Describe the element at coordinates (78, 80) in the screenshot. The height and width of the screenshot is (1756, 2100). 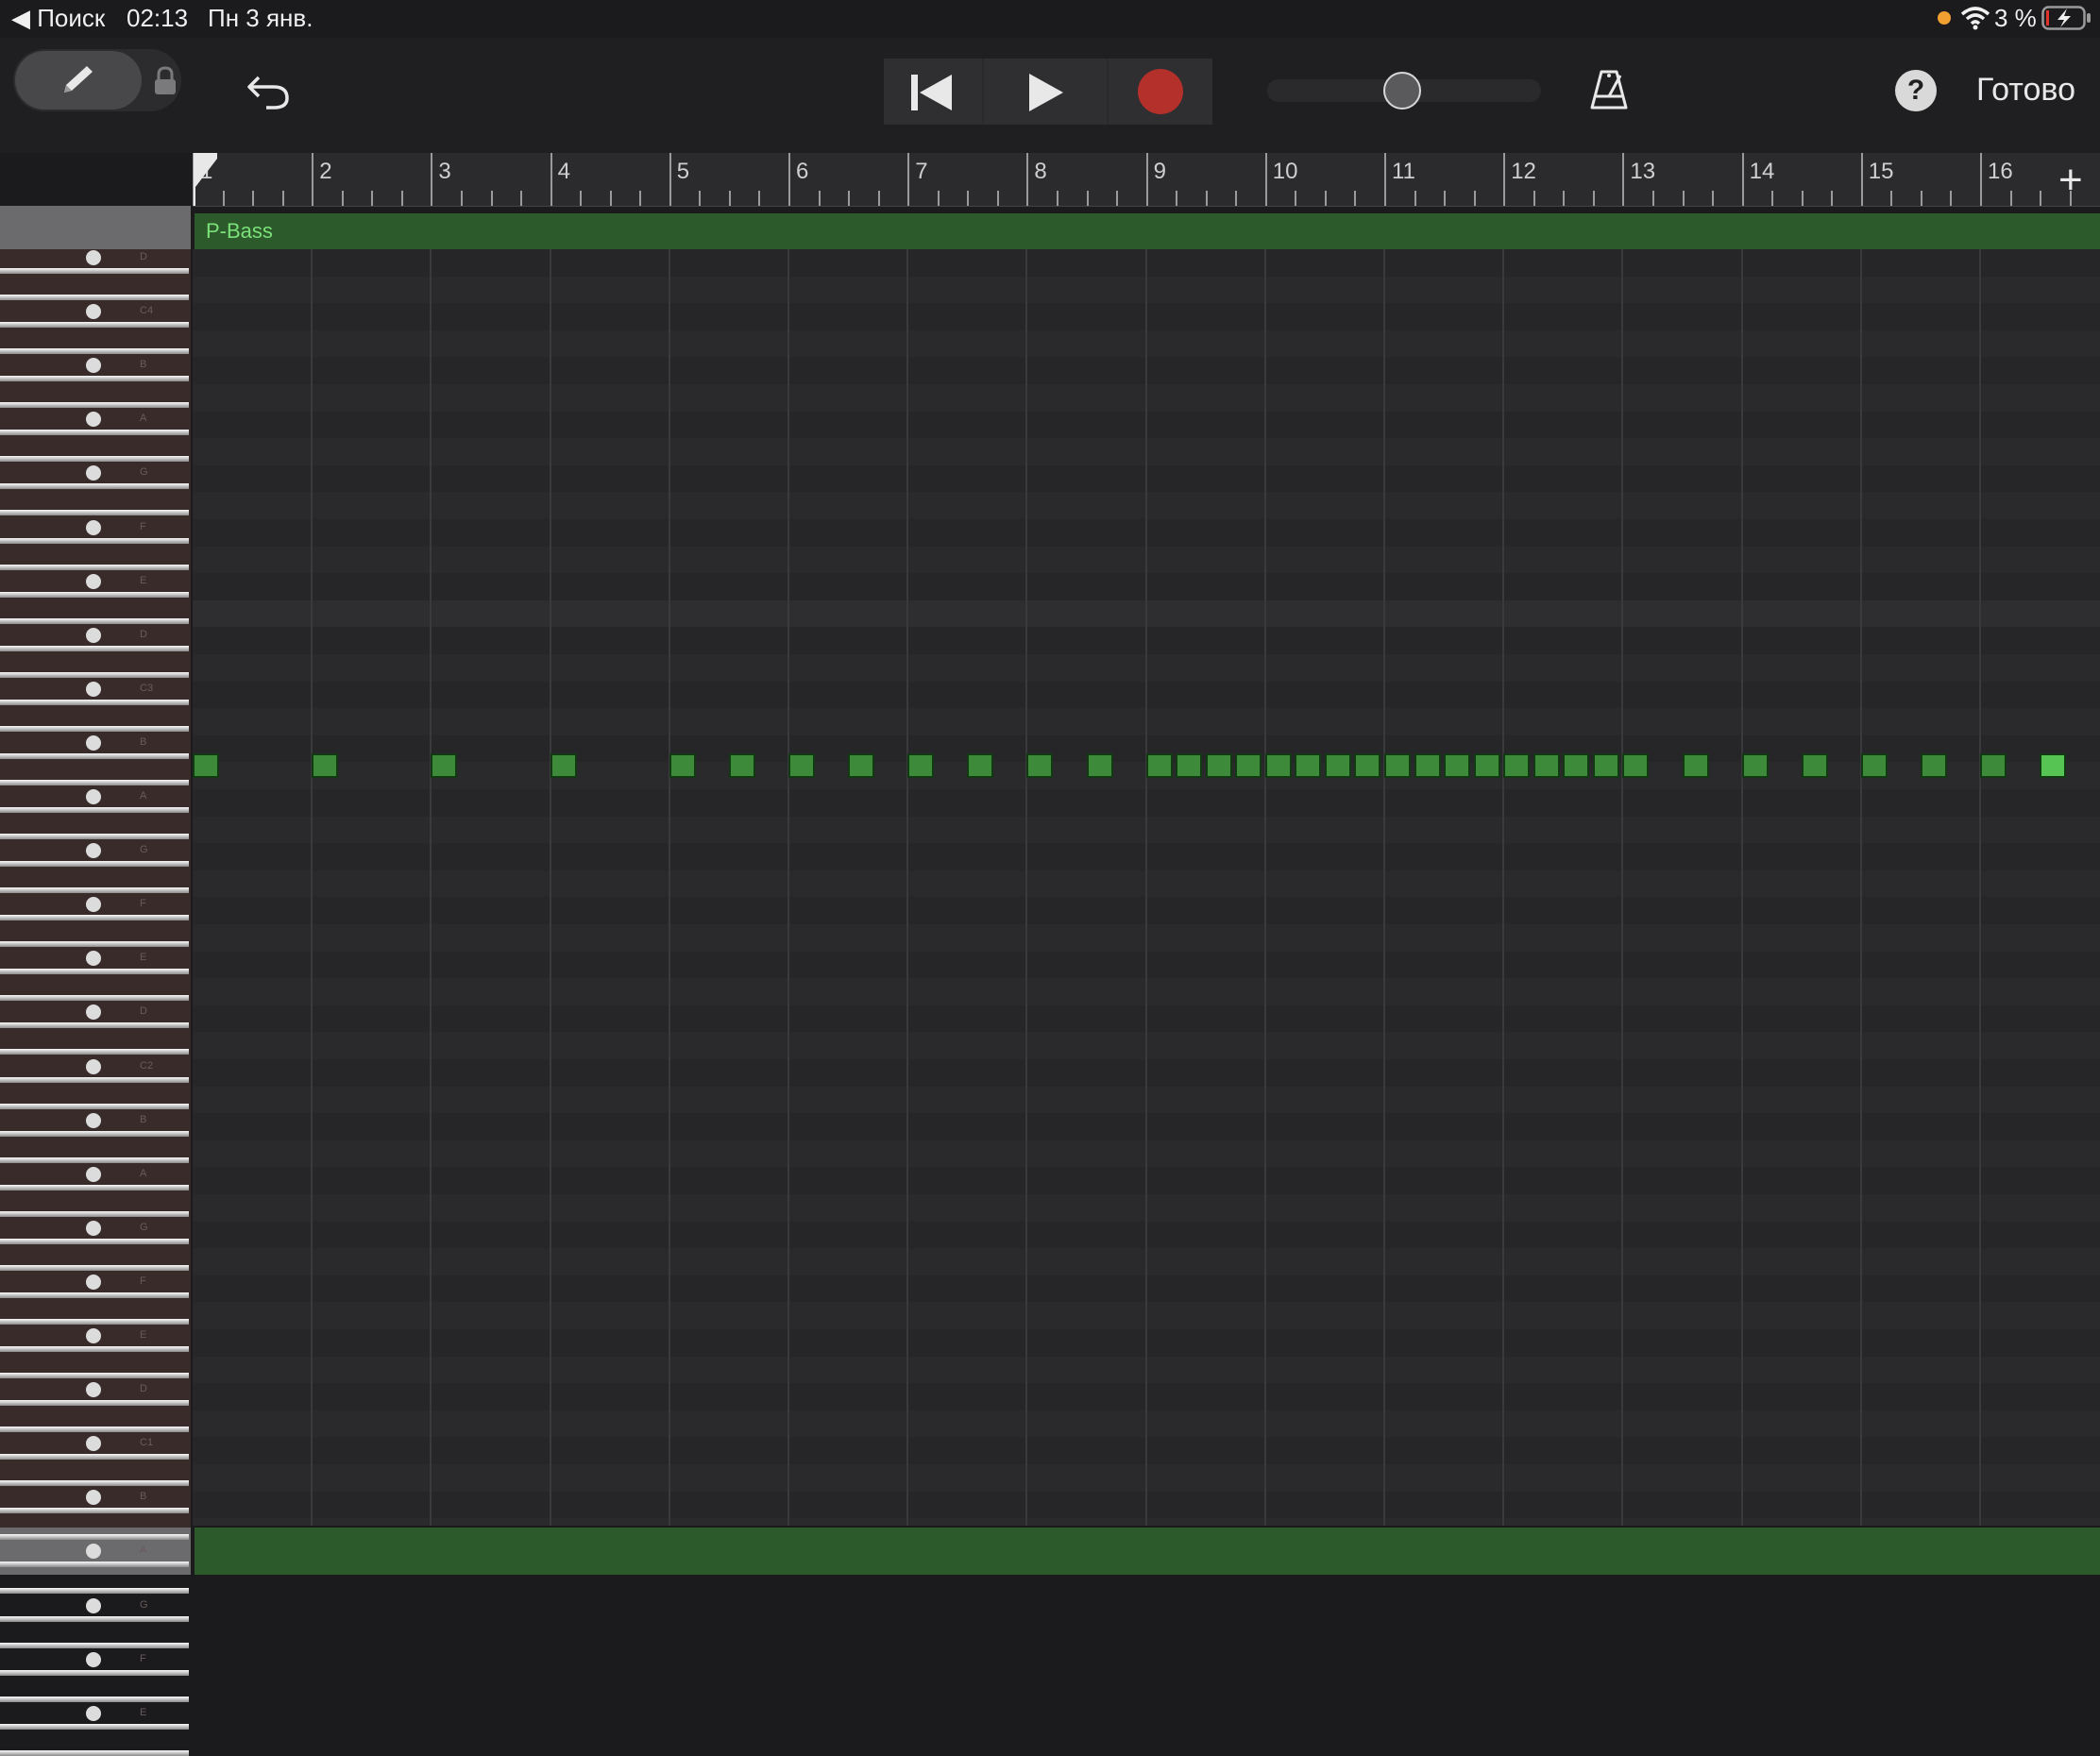
I see `pencil-mode-button` at that location.